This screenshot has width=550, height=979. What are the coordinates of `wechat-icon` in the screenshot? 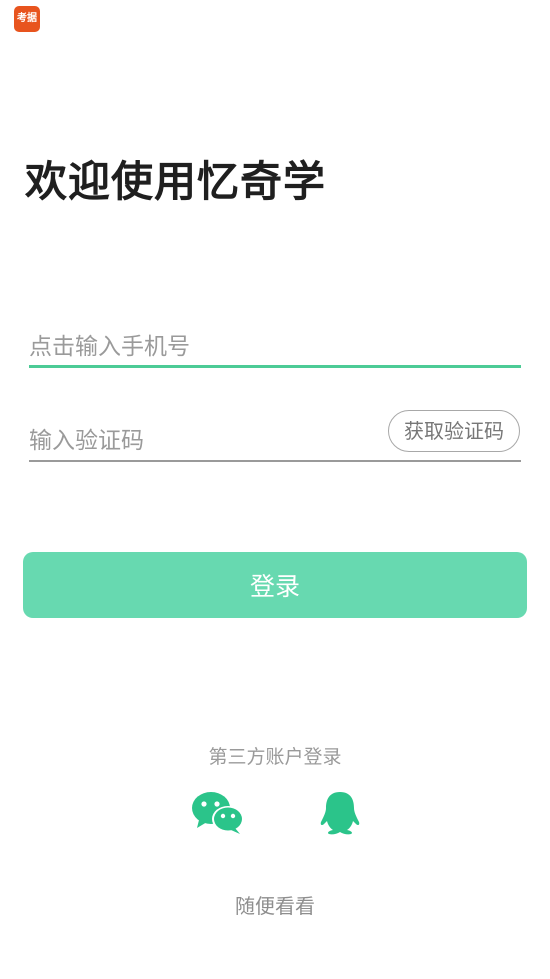 It's located at (218, 813).